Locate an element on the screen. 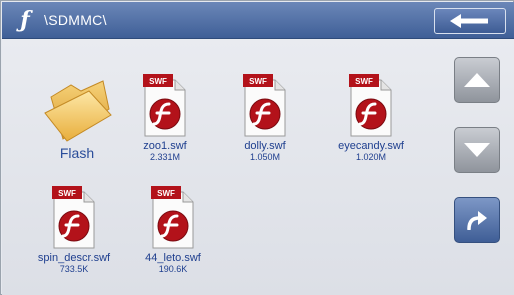  redo-button is located at coordinates (477, 220).